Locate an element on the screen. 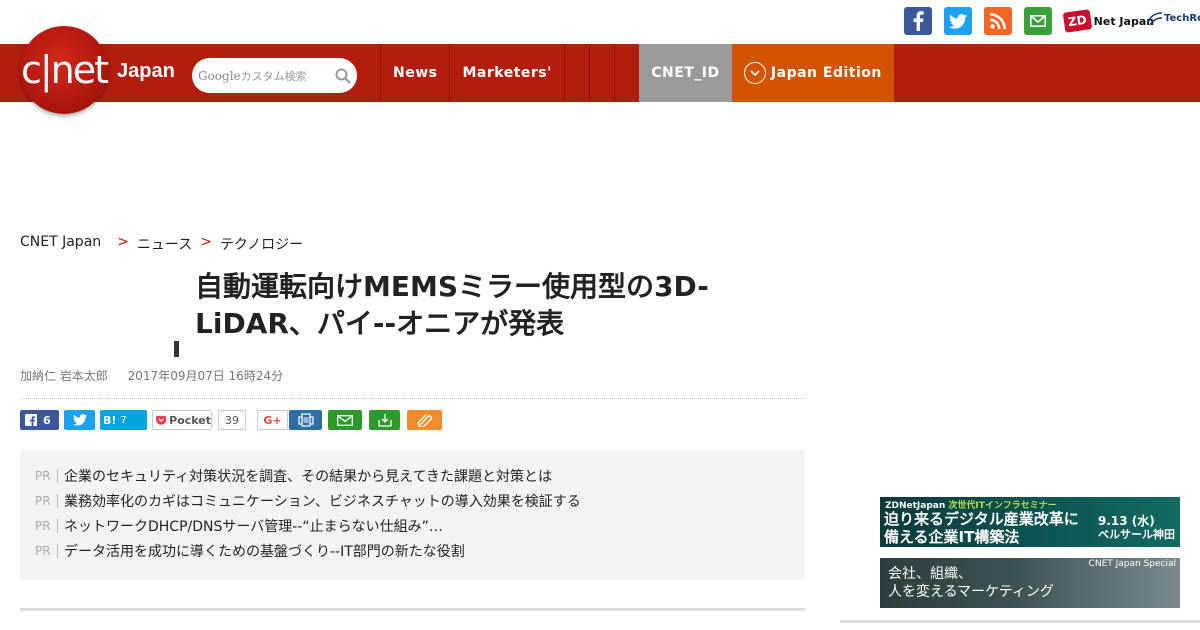 The height and width of the screenshot is (630, 1200). techrepublic-link: TechRep is located at coordinates (1173, 18).